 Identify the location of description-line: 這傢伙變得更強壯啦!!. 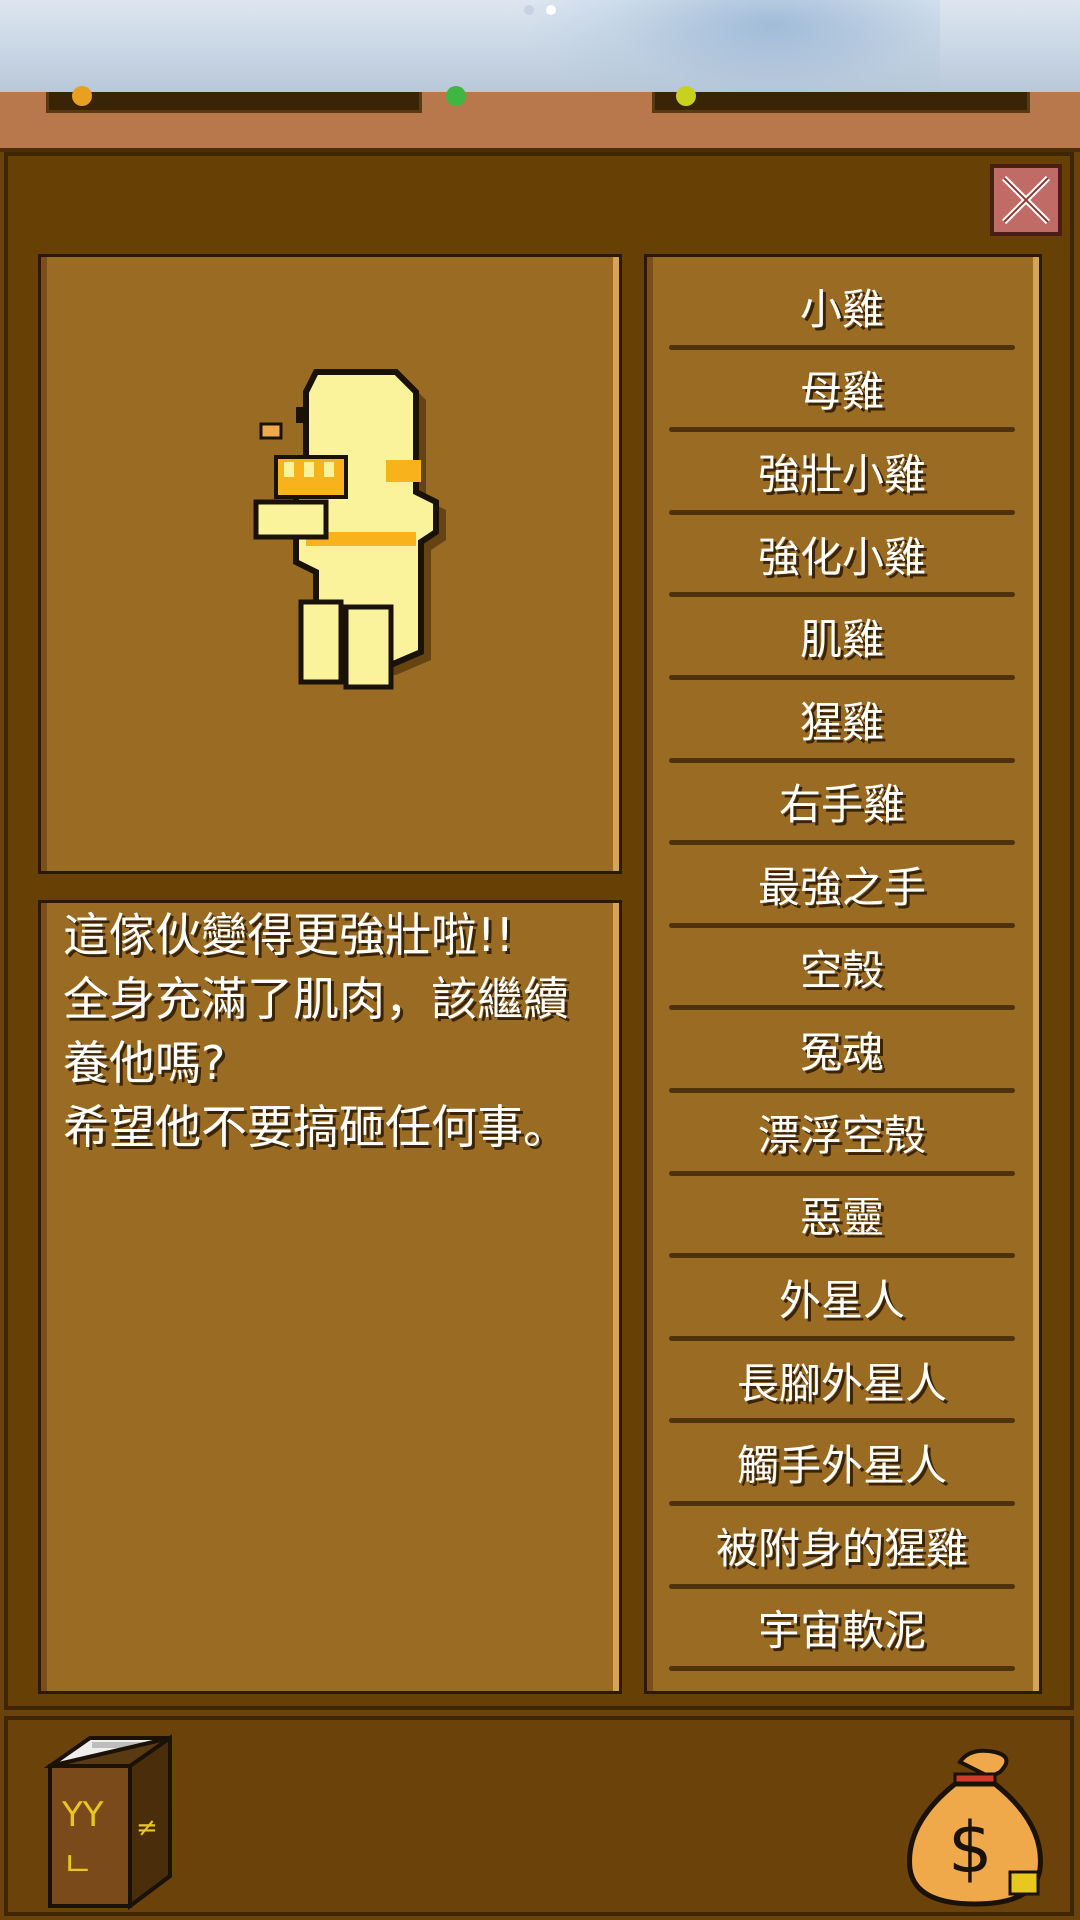
(288, 935).